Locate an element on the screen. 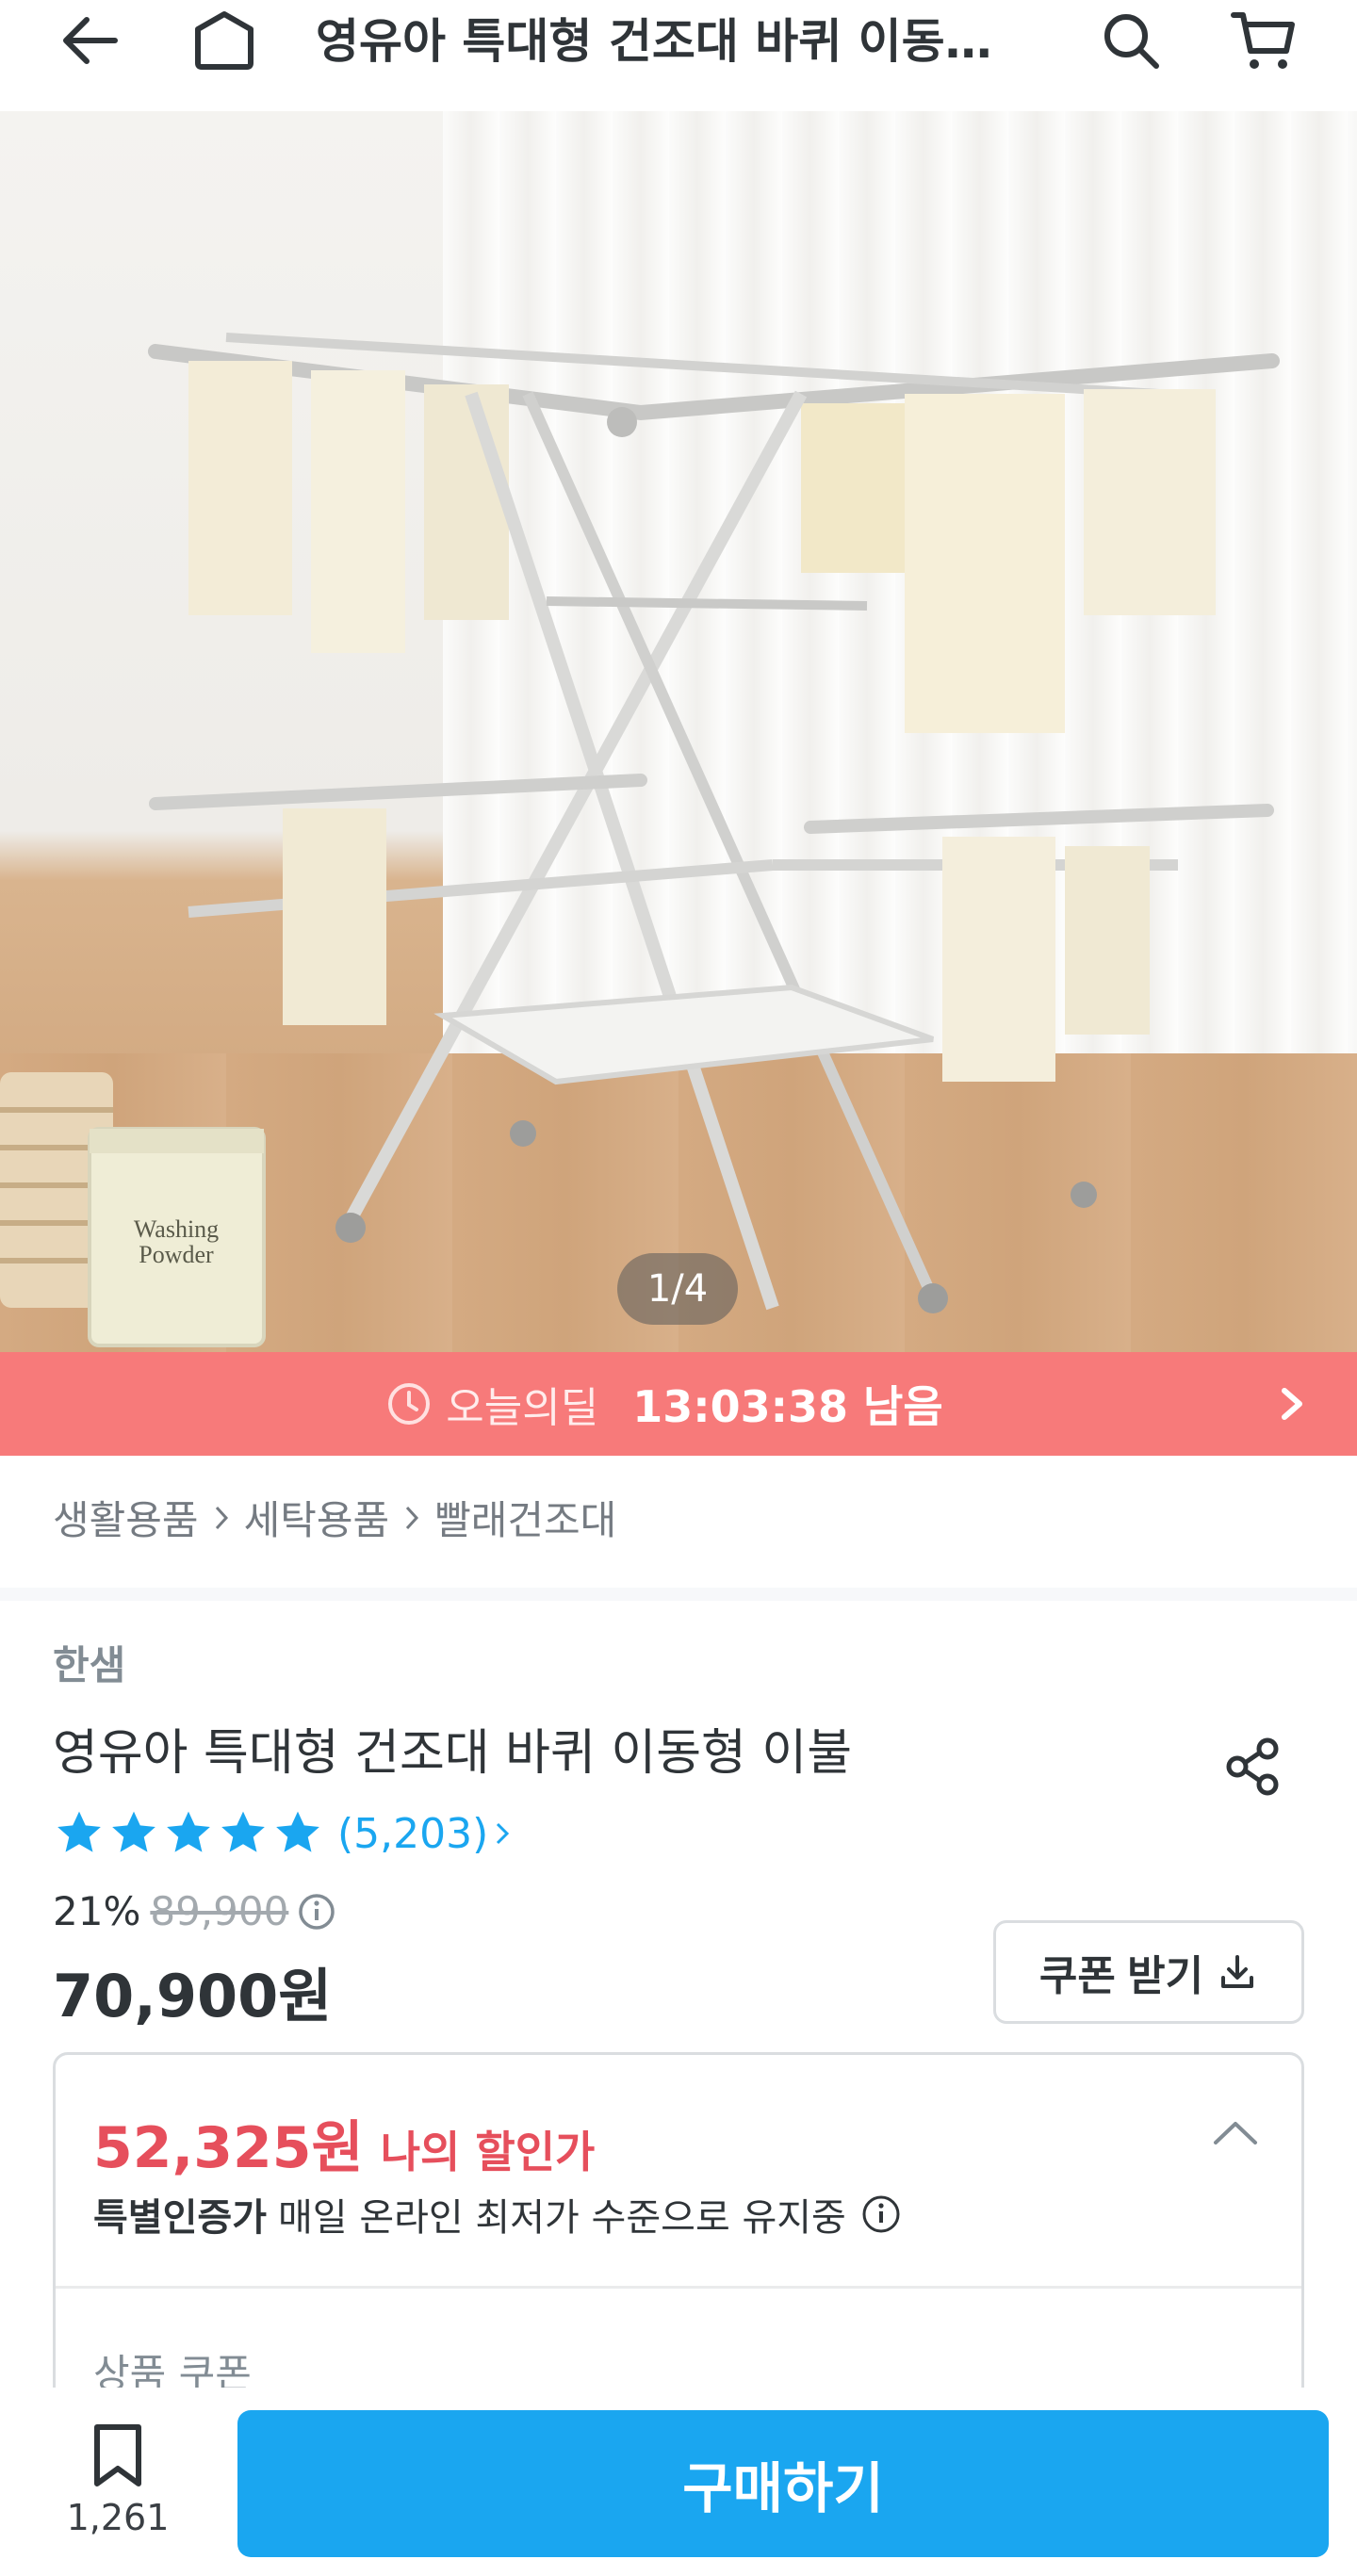 This screenshot has width=1357, height=2576. special-price-note: 특별인증가 매일 온라인 최저가 수준으로 유지중 is located at coordinates (498, 2214).